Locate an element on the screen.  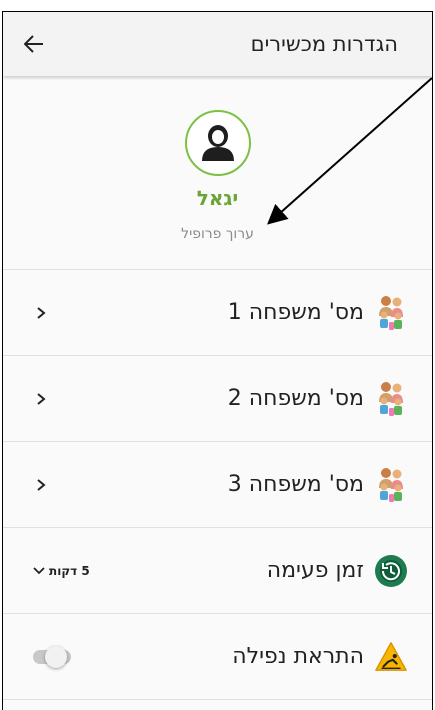
setting-label: מס' משפחה 3 is located at coordinates (295, 484).